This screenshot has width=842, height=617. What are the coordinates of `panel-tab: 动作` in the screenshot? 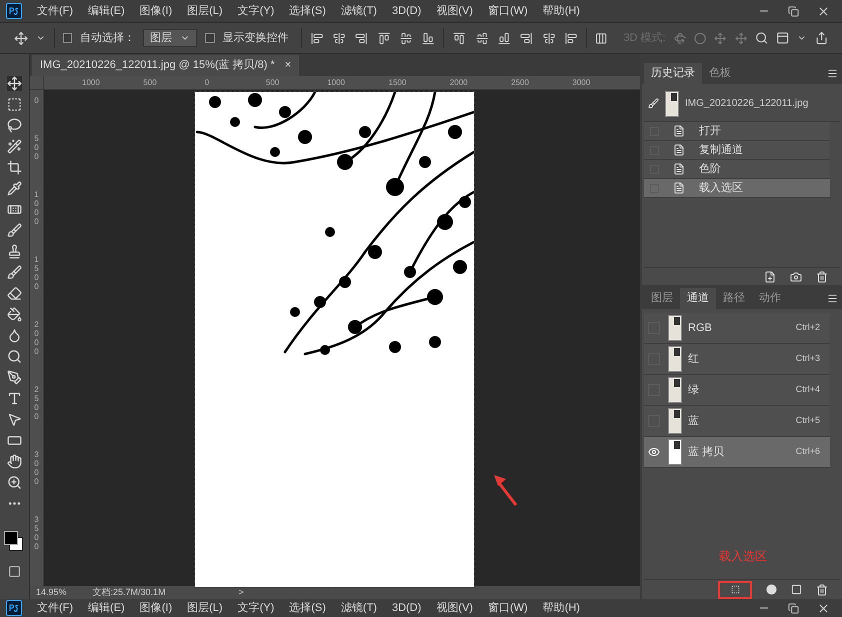 It's located at (770, 298).